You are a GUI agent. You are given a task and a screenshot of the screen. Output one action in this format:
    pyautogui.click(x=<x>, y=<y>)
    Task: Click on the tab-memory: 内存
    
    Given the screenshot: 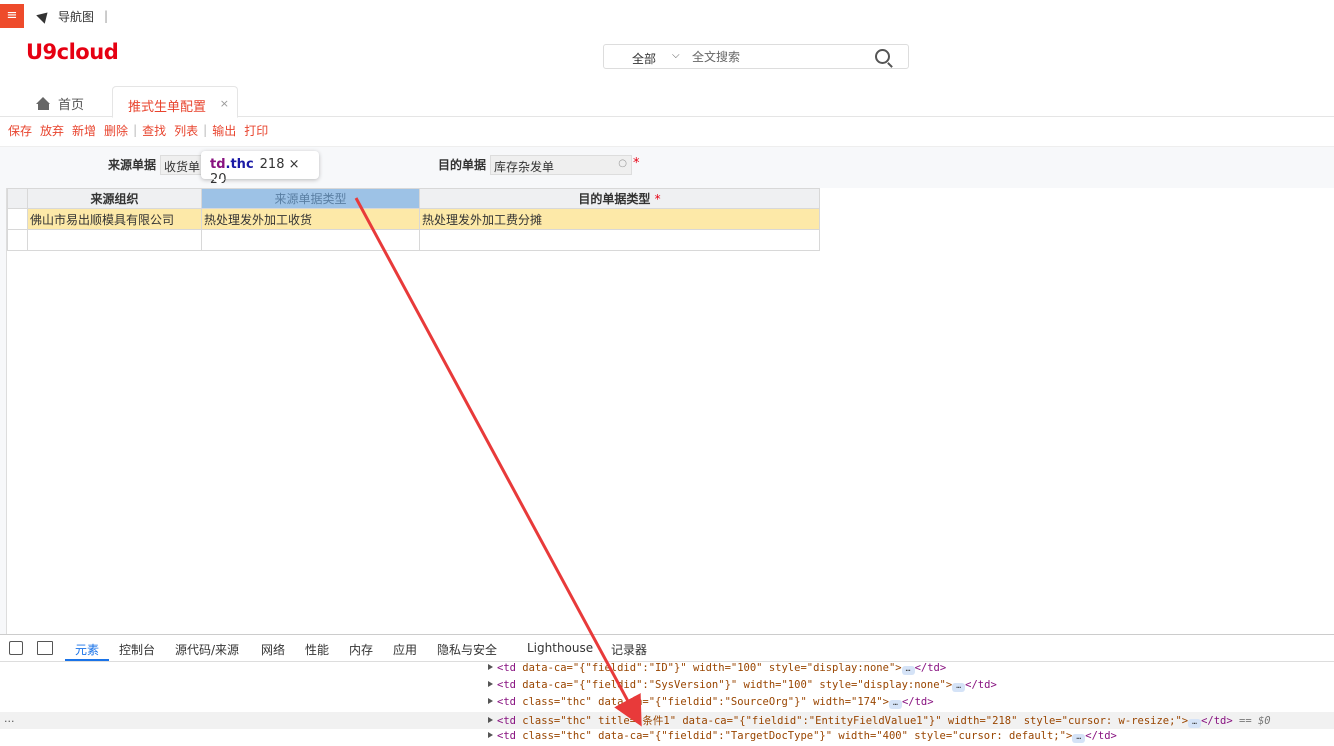 What is the action you would take?
    pyautogui.click(x=361, y=649)
    